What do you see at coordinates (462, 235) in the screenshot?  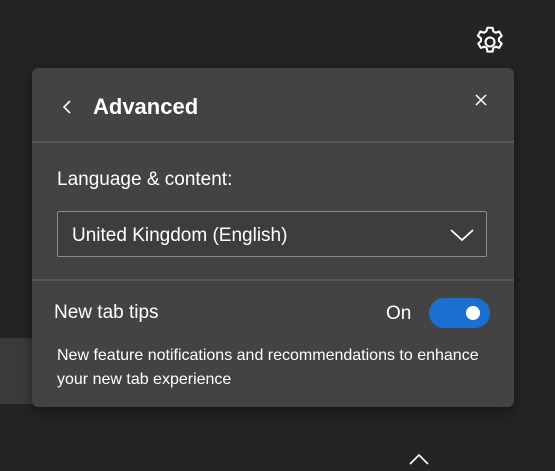 I see `chevron-down-icon` at bounding box center [462, 235].